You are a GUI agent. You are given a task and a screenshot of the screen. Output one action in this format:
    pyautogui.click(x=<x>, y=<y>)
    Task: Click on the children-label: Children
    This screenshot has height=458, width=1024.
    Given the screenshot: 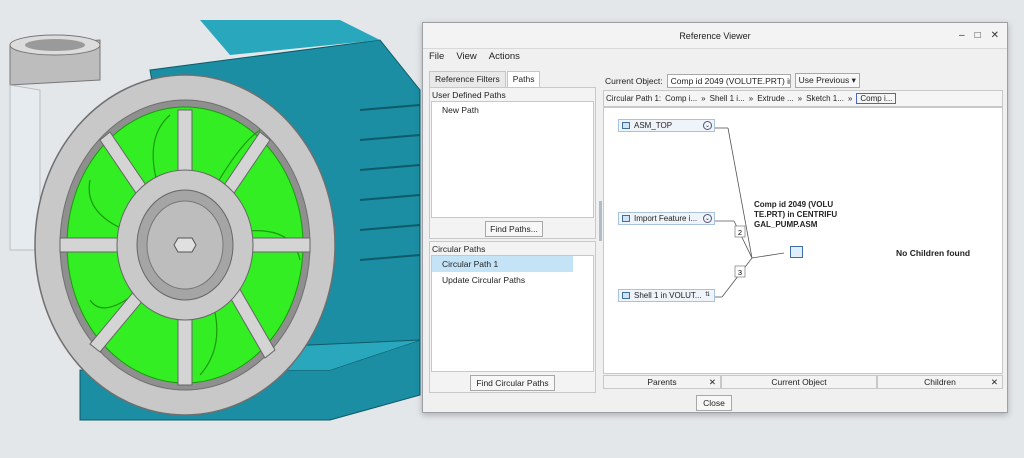 What is the action you would take?
    pyautogui.click(x=940, y=382)
    